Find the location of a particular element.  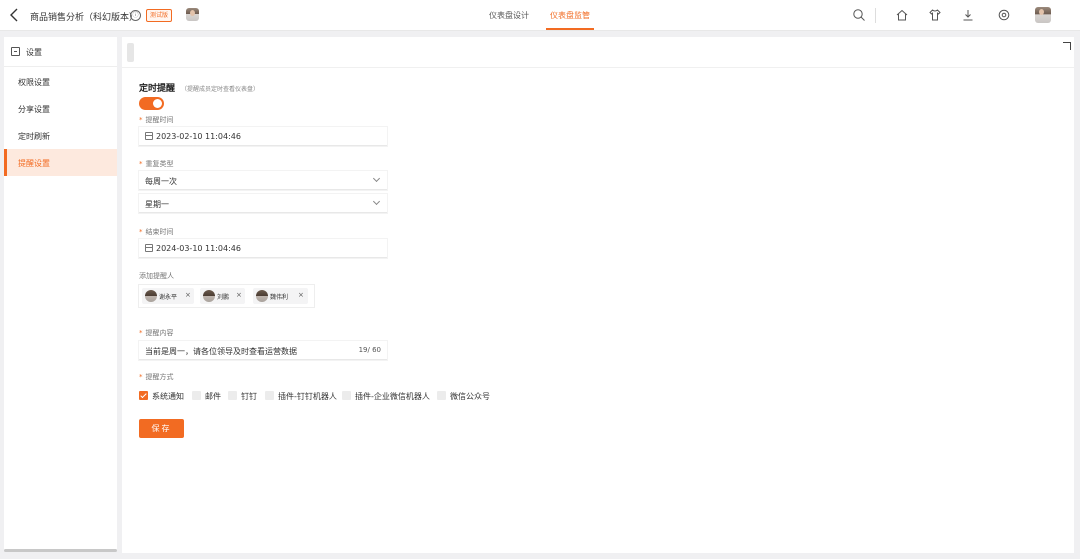

dashboard-title: 商品销售分析（科幻版本） is located at coordinates (84, 18).